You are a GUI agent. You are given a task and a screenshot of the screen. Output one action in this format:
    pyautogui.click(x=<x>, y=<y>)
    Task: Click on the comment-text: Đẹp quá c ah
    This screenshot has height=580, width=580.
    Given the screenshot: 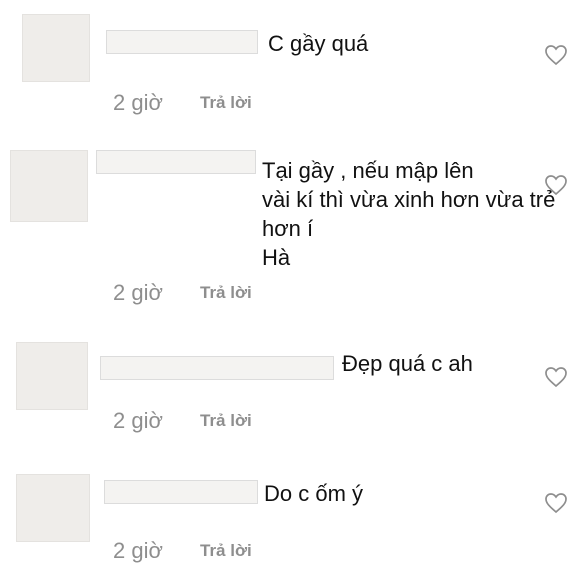 What is the action you would take?
    pyautogui.click(x=407, y=363)
    